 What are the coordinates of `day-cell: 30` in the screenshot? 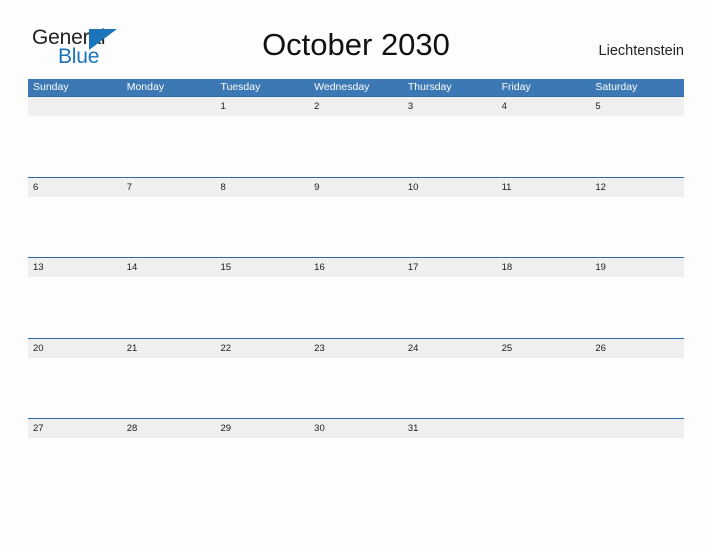 It's located at (356, 428).